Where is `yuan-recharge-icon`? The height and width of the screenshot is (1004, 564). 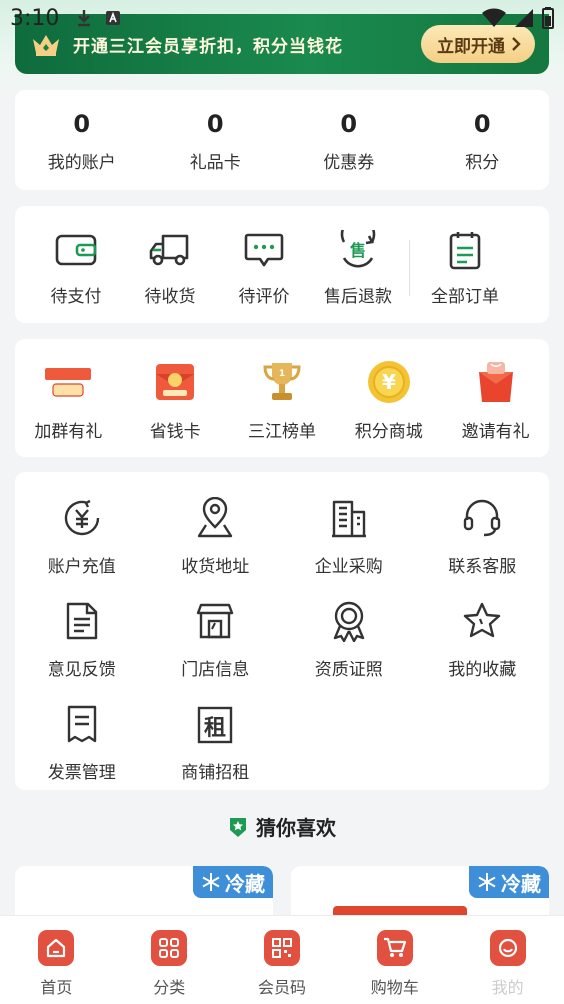 yuan-recharge-icon is located at coordinates (82, 518).